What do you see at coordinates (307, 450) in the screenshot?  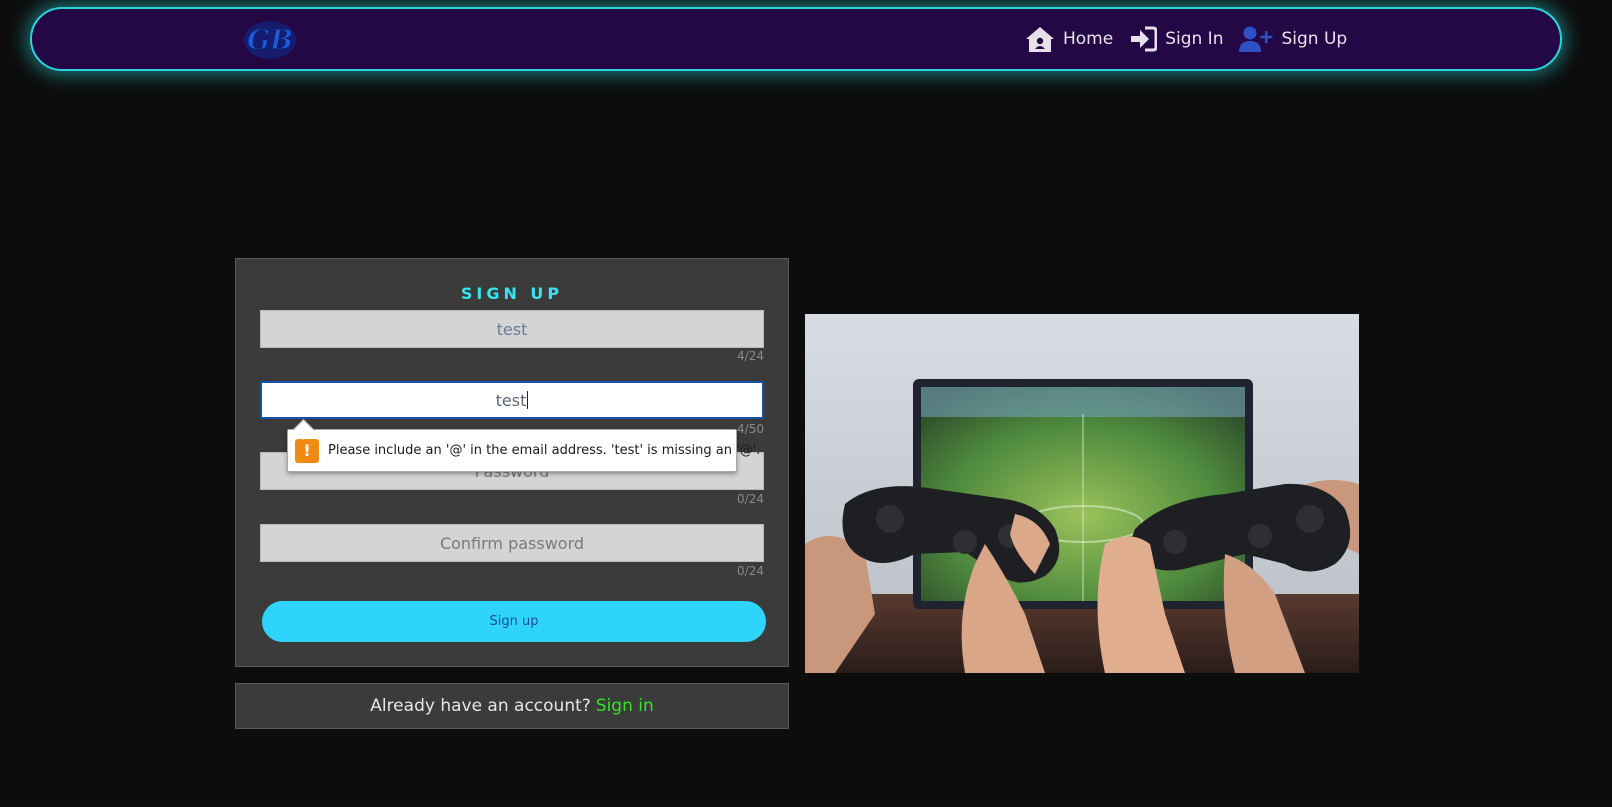 I see `warning-icon: !` at bounding box center [307, 450].